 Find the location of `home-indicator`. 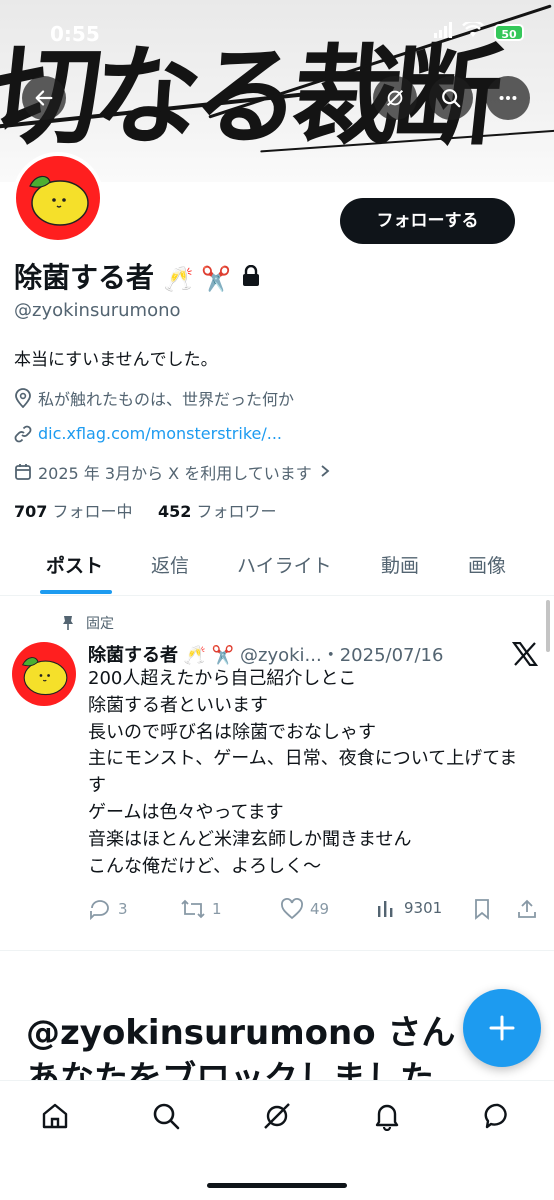

home-indicator is located at coordinates (277, 1185).